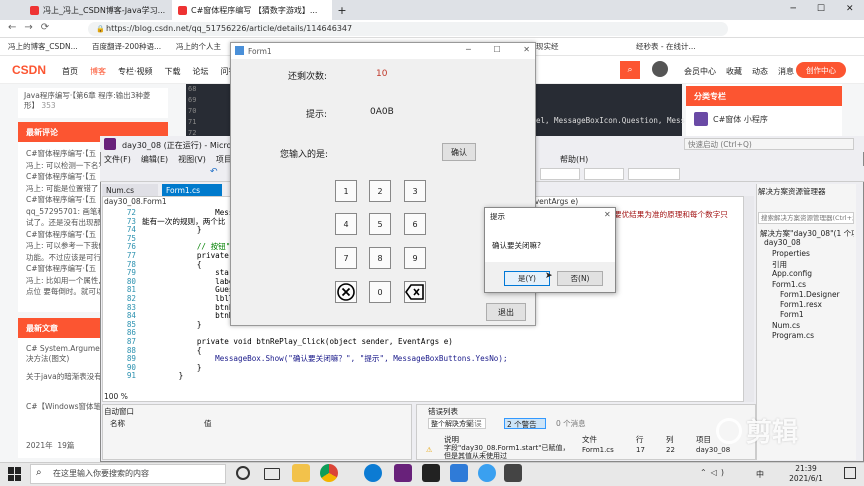  Describe the element at coordinates (431, 473) in the screenshot. I see `terminal-icon` at that location.